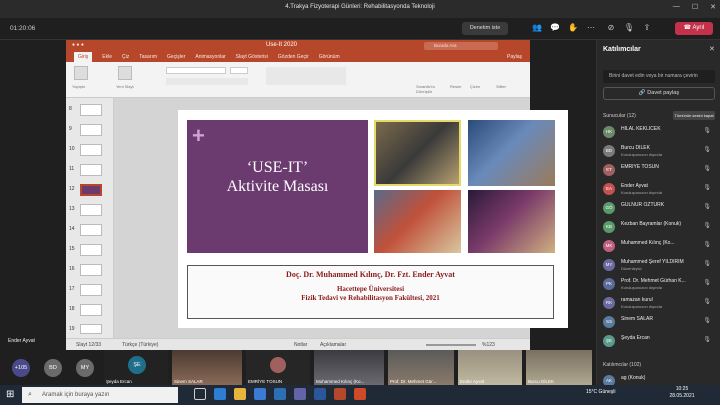  What do you see at coordinates (306, 76) in the screenshot?
I see `paragraph-group` at bounding box center [306, 76].